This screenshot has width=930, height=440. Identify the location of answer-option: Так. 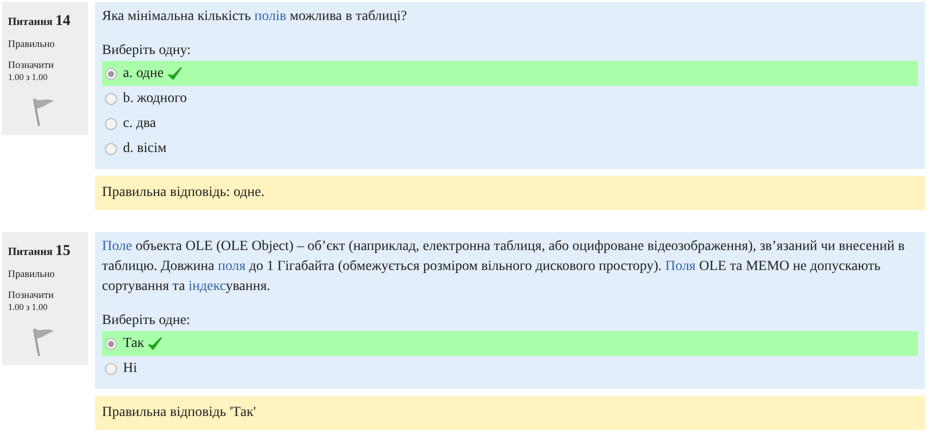
(510, 343).